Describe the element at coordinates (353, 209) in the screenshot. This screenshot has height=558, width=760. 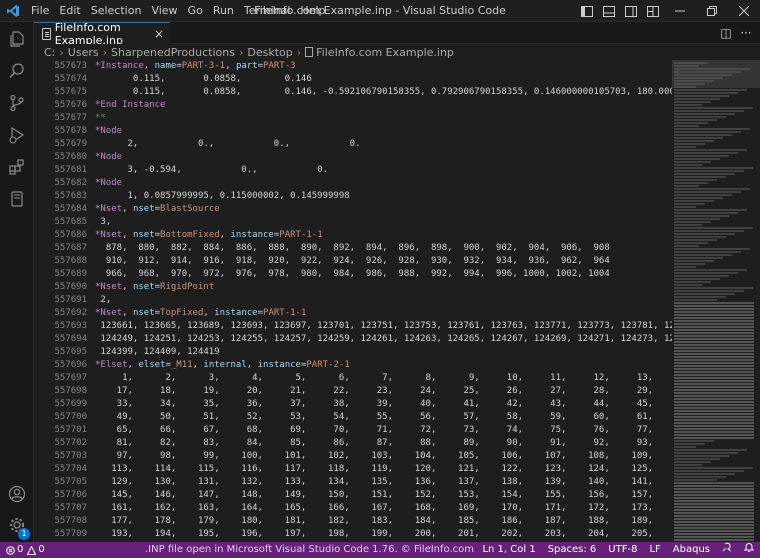
I see `code-line: 557684 *Nset, nset=BlastSource` at that location.